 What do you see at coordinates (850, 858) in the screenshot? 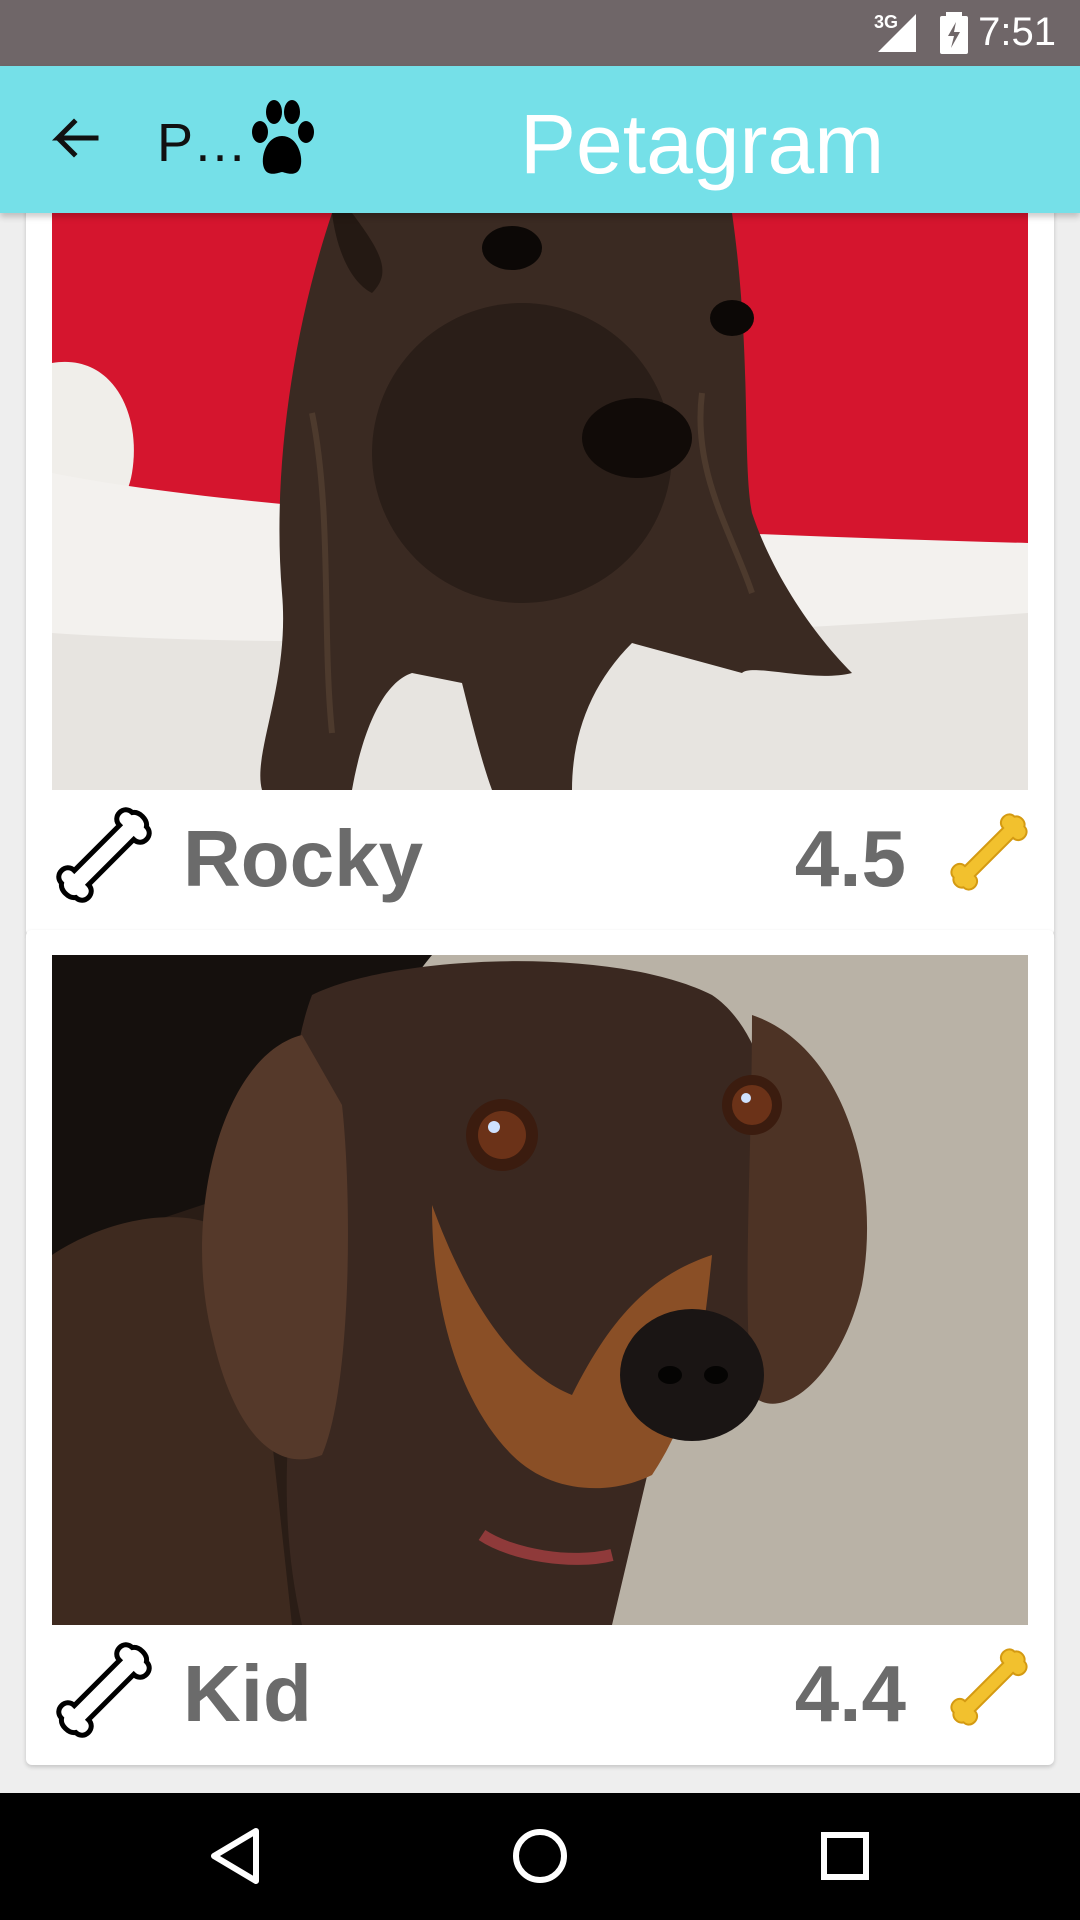
I see `pet-rating: 4.5` at bounding box center [850, 858].